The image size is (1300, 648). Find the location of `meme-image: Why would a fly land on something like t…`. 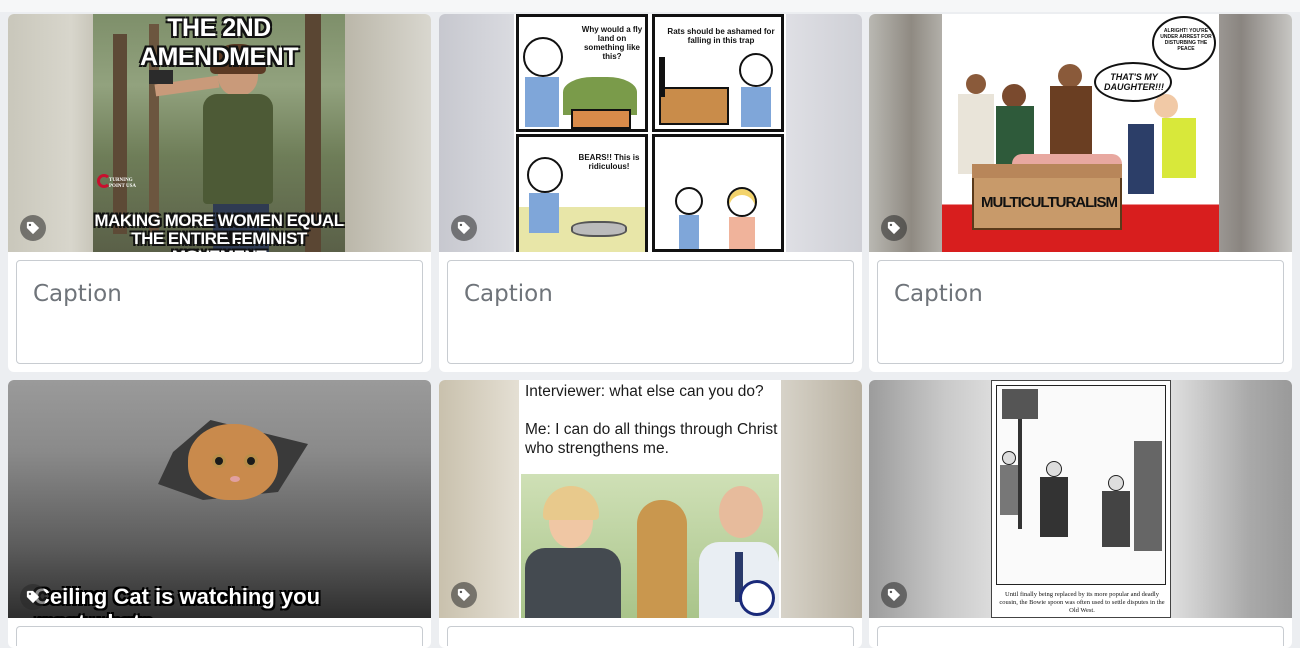

meme-image: Why would a fly land on something like t… is located at coordinates (650, 133).